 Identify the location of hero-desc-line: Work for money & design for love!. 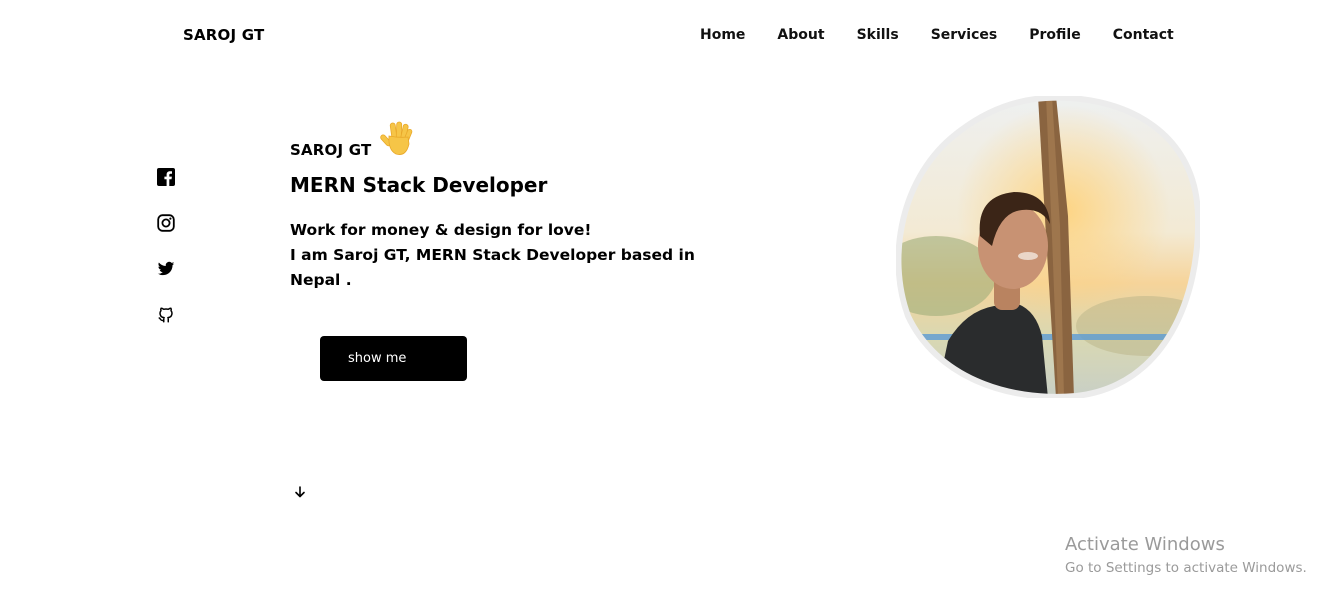
(441, 230).